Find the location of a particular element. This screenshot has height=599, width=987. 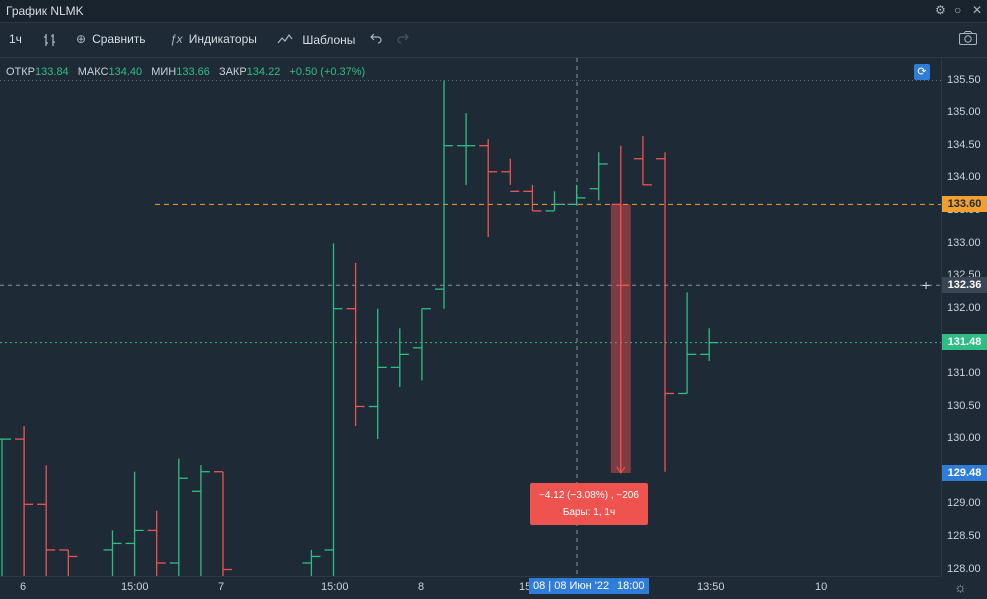

compare-button: ⊕ Сравнить is located at coordinates (111, 39).